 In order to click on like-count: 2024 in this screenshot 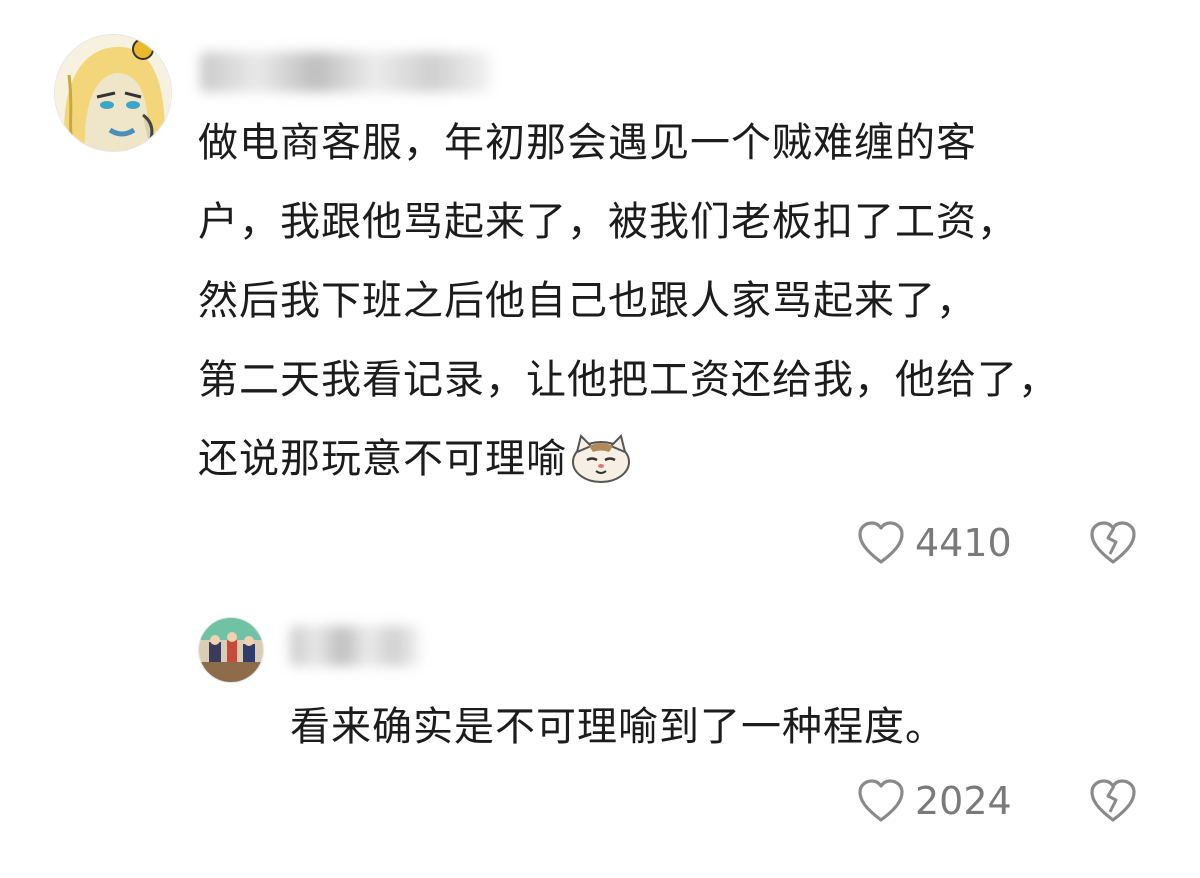, I will do `click(963, 801)`.